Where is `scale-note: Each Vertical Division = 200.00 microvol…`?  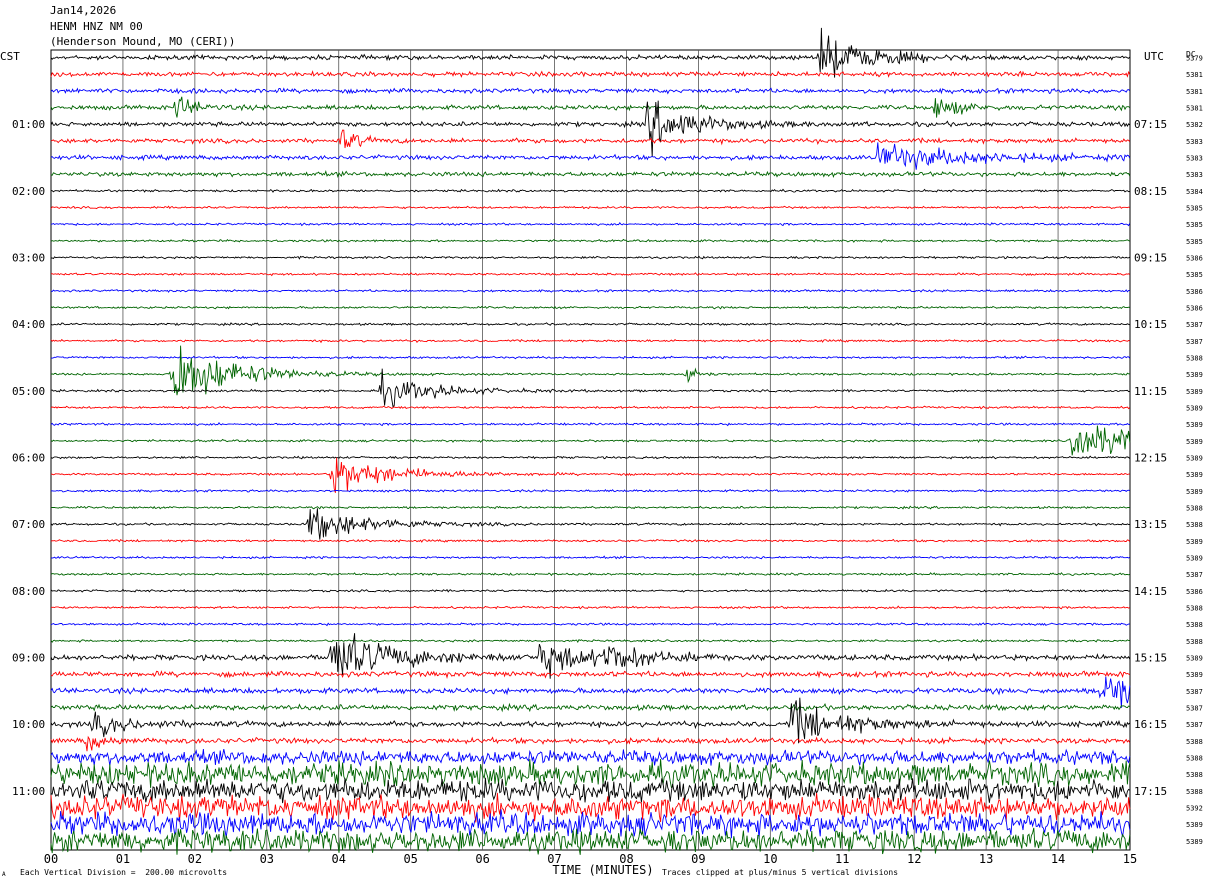 scale-note: Each Vertical Division = 200.00 microvol… is located at coordinates (124, 872).